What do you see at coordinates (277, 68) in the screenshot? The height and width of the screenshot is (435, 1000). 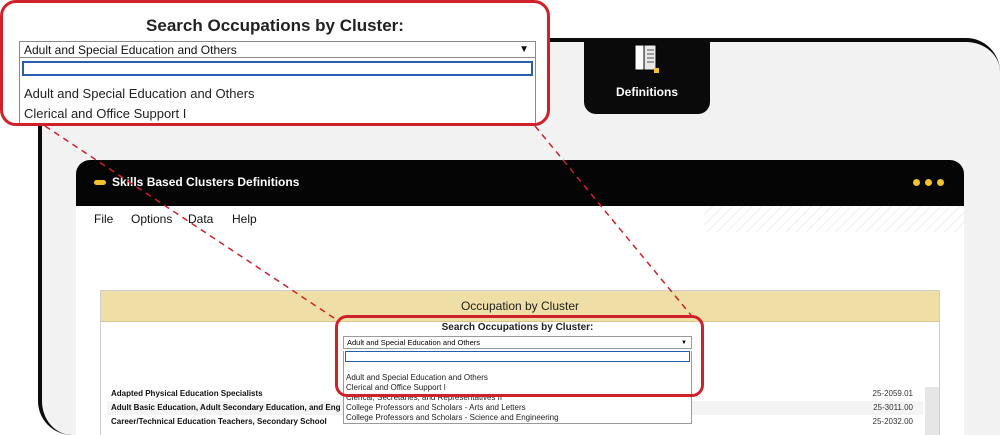 I see `dropdown-search-input` at bounding box center [277, 68].